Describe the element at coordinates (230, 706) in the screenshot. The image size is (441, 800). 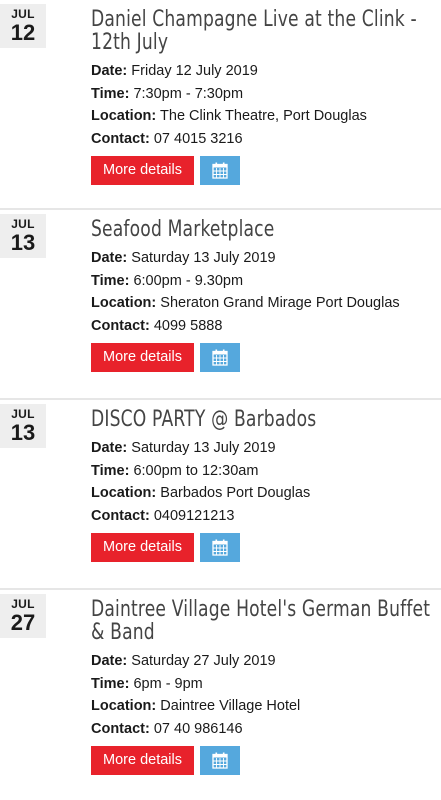
I see `location-value: Daintree Village Hotel` at that location.